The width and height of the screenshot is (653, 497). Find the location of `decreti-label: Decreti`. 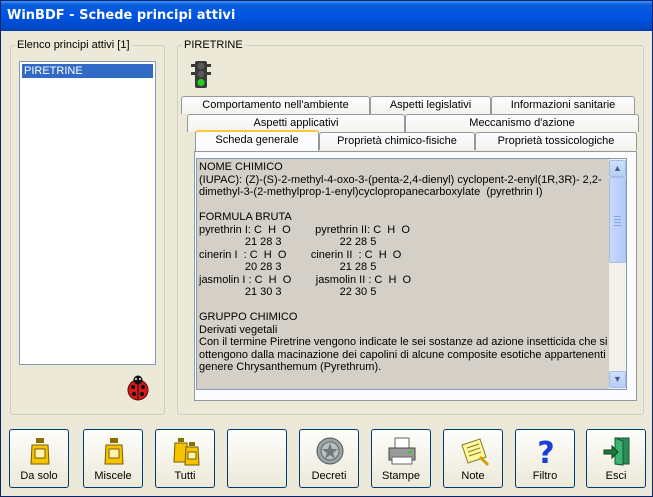

decreti-label: Decreti is located at coordinates (329, 476).